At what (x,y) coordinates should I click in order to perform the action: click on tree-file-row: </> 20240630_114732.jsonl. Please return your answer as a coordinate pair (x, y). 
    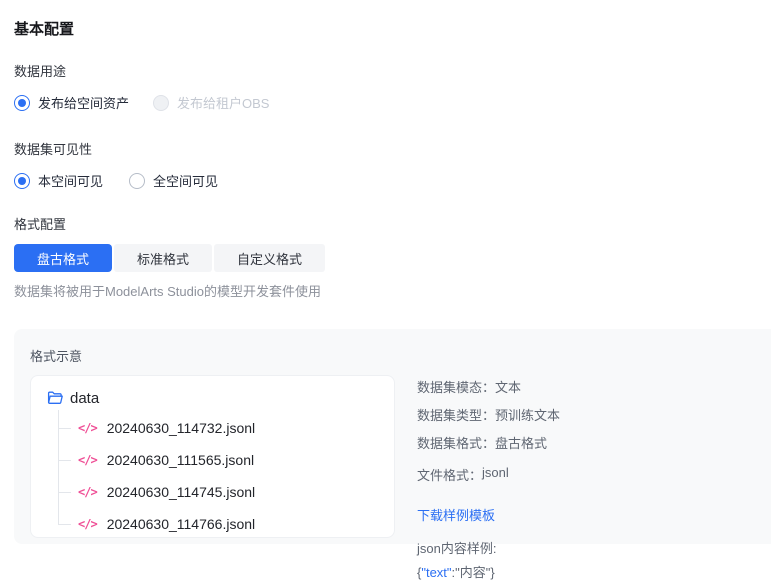
    Looking at the image, I should click on (218, 428).